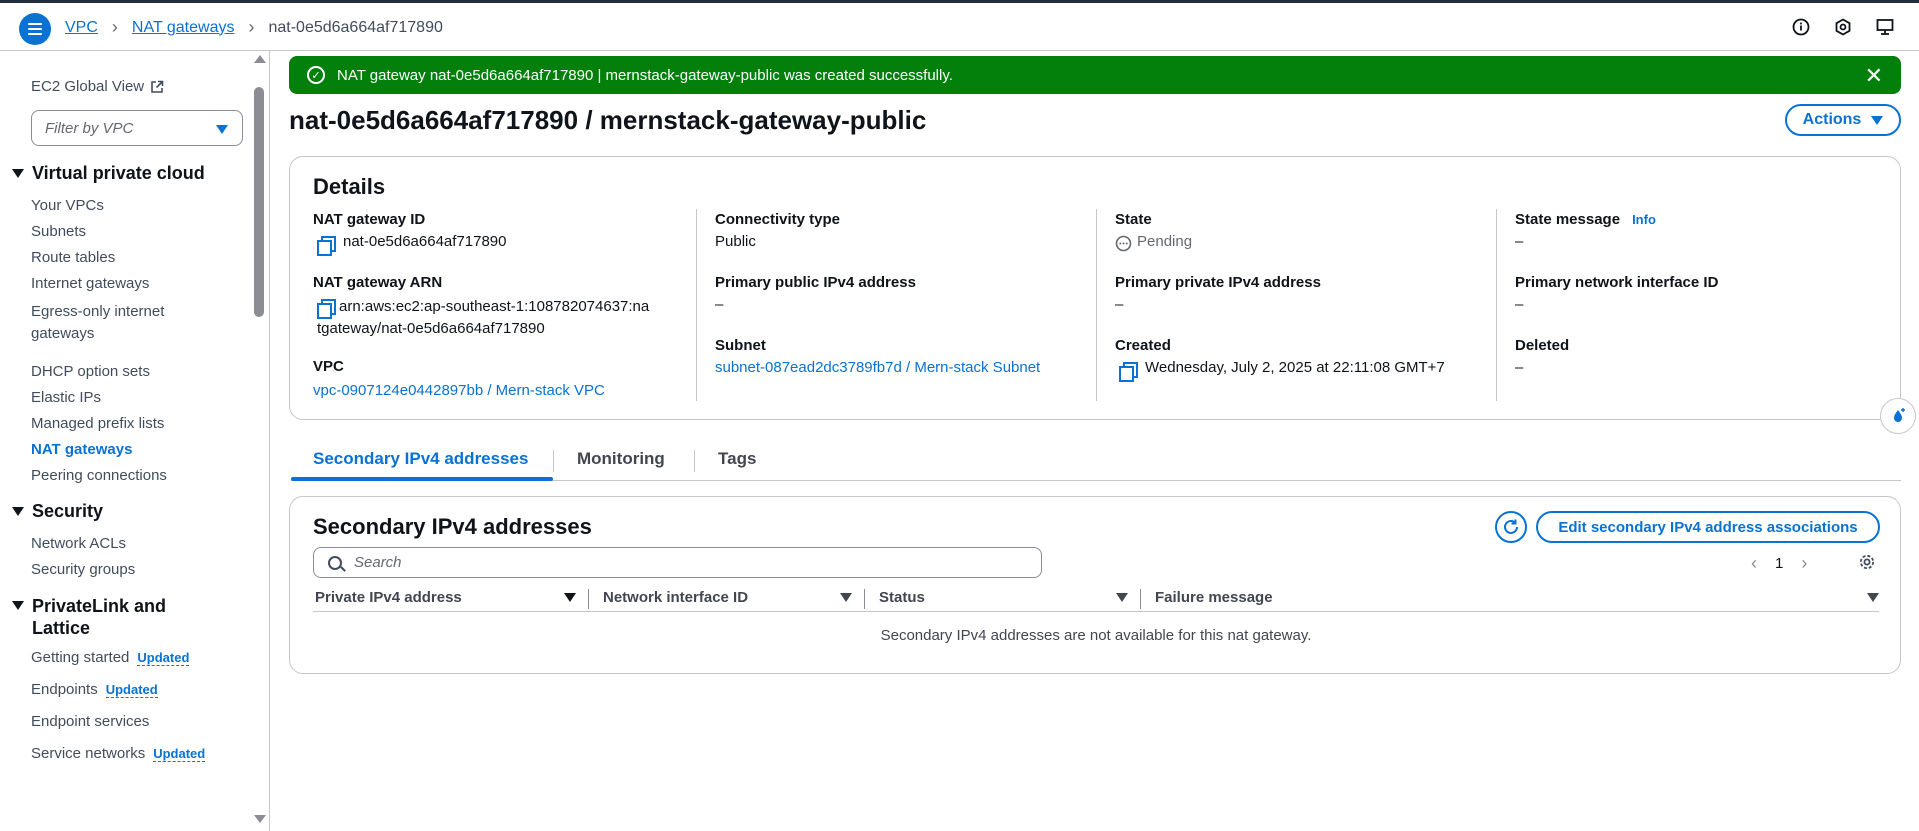 The width and height of the screenshot is (1919, 831). I want to click on section-security: Security, so click(57, 511).